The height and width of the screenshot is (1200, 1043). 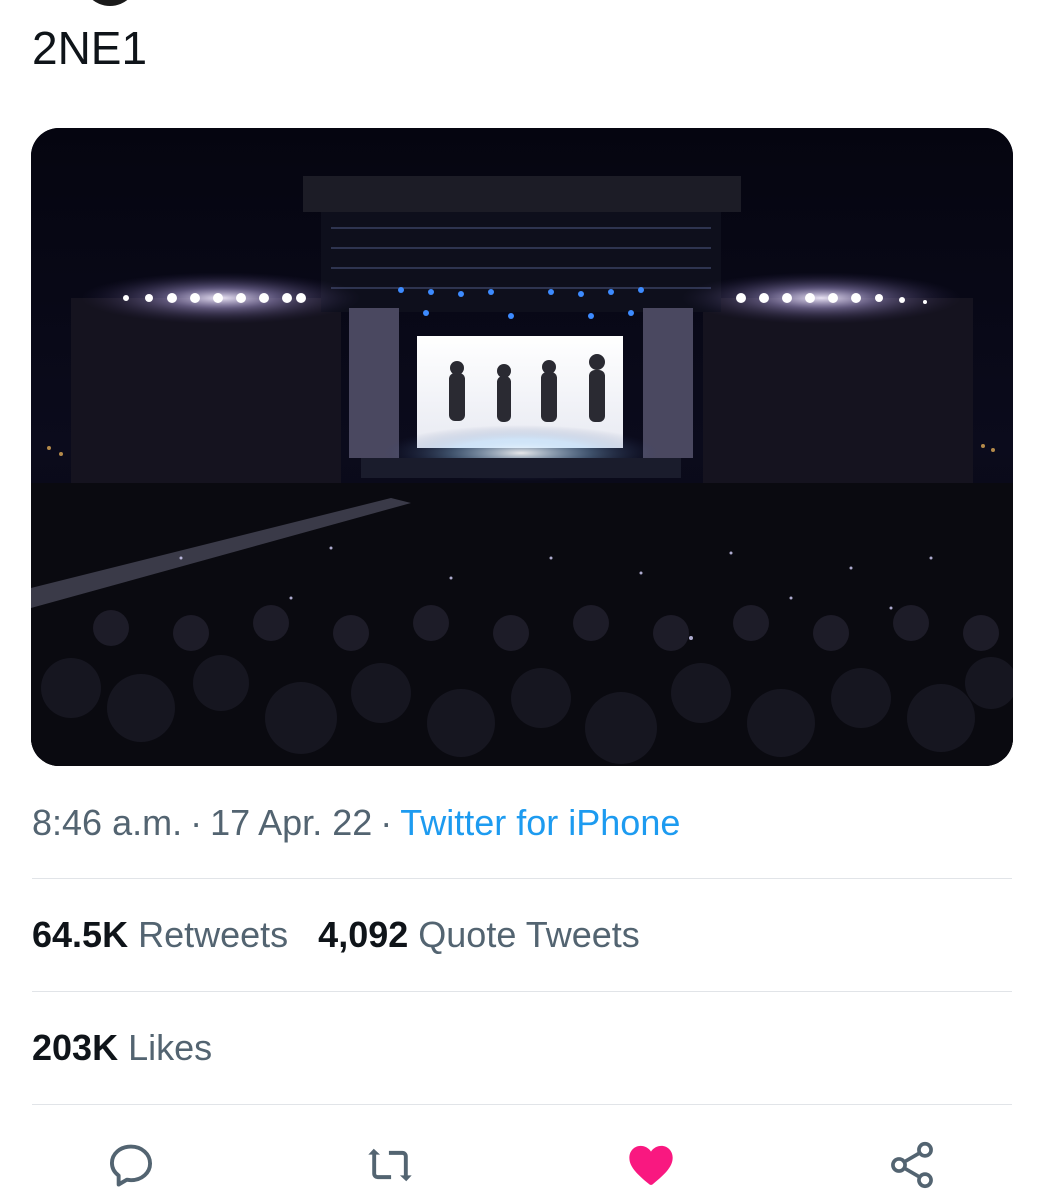 I want to click on retweet-button, so click(x=390, y=1165).